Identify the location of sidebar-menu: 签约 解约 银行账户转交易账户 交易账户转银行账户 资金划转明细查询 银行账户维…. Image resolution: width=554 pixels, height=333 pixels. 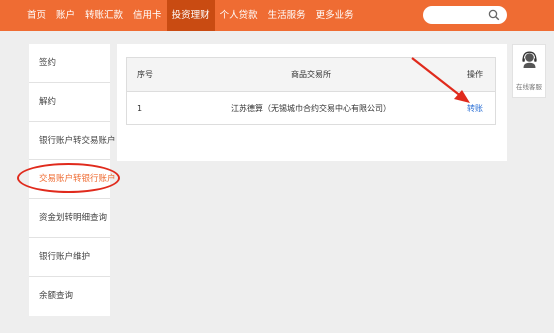
(72, 180).